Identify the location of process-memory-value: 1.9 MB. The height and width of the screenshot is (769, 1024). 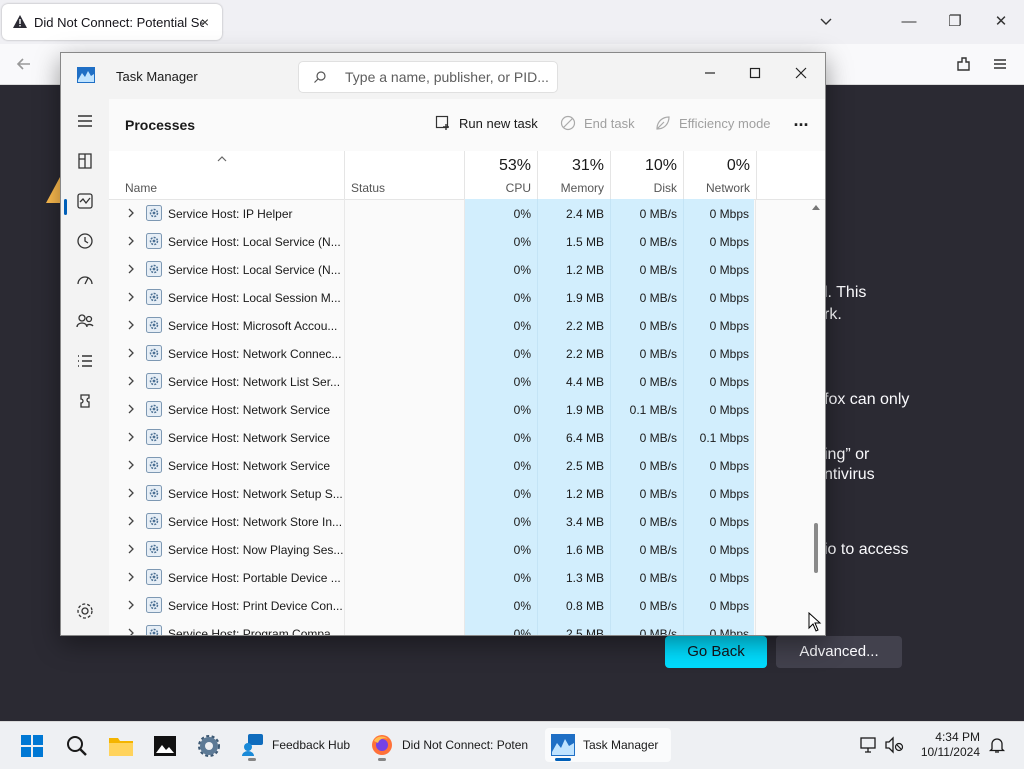
(584, 410).